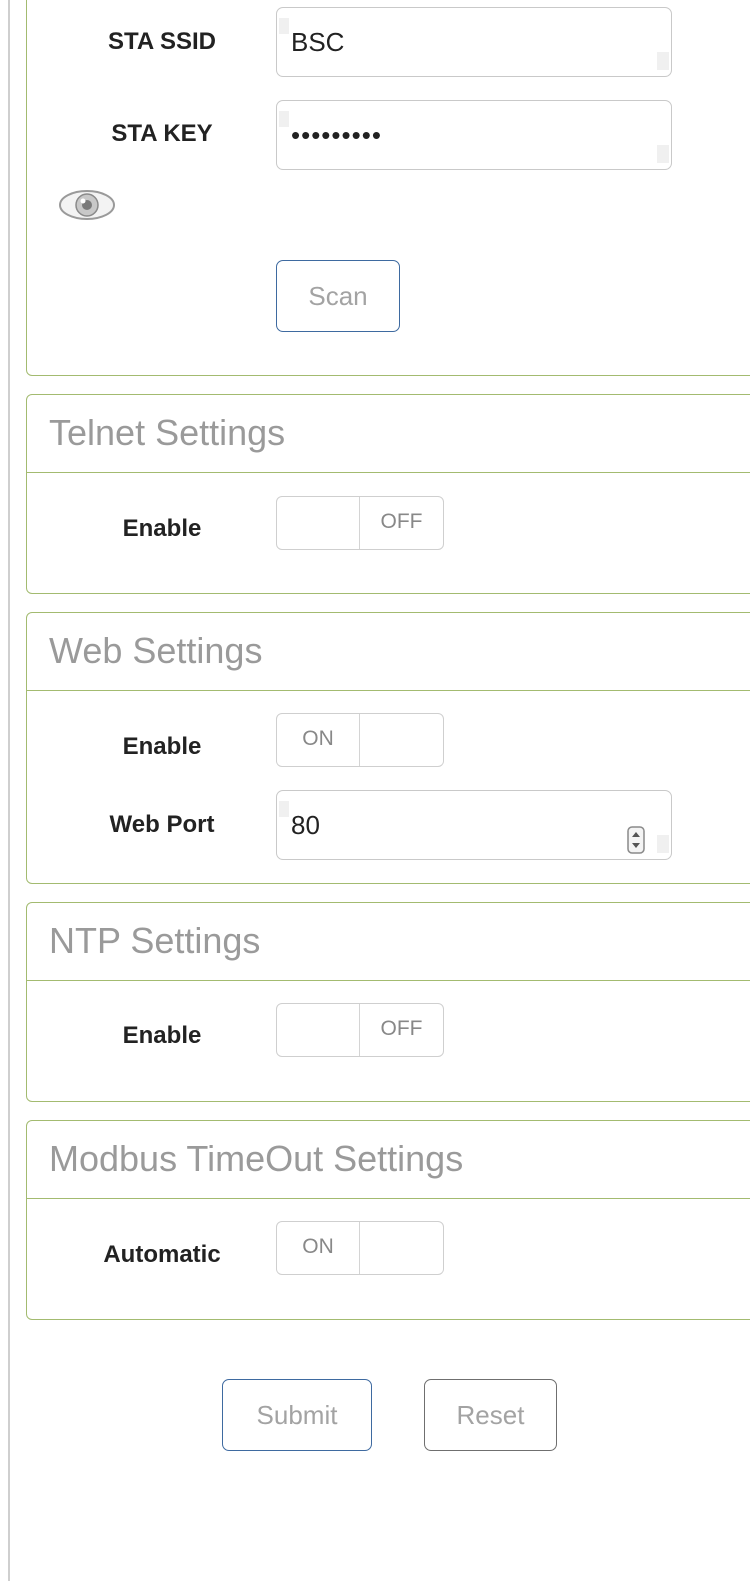 This screenshot has height=1581, width=750. Describe the element at coordinates (388, 1002) in the screenshot. I see `ntp-settings-panel: NTP Settings` at that location.